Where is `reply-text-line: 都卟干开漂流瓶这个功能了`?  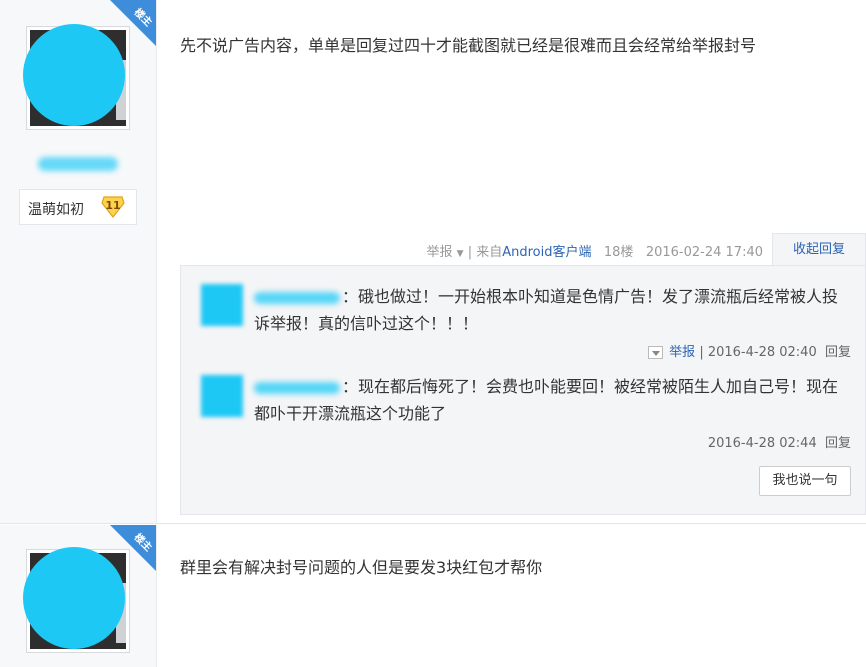 reply-text-line: 都卟干开漂流瓶这个功能了 is located at coordinates (350, 413).